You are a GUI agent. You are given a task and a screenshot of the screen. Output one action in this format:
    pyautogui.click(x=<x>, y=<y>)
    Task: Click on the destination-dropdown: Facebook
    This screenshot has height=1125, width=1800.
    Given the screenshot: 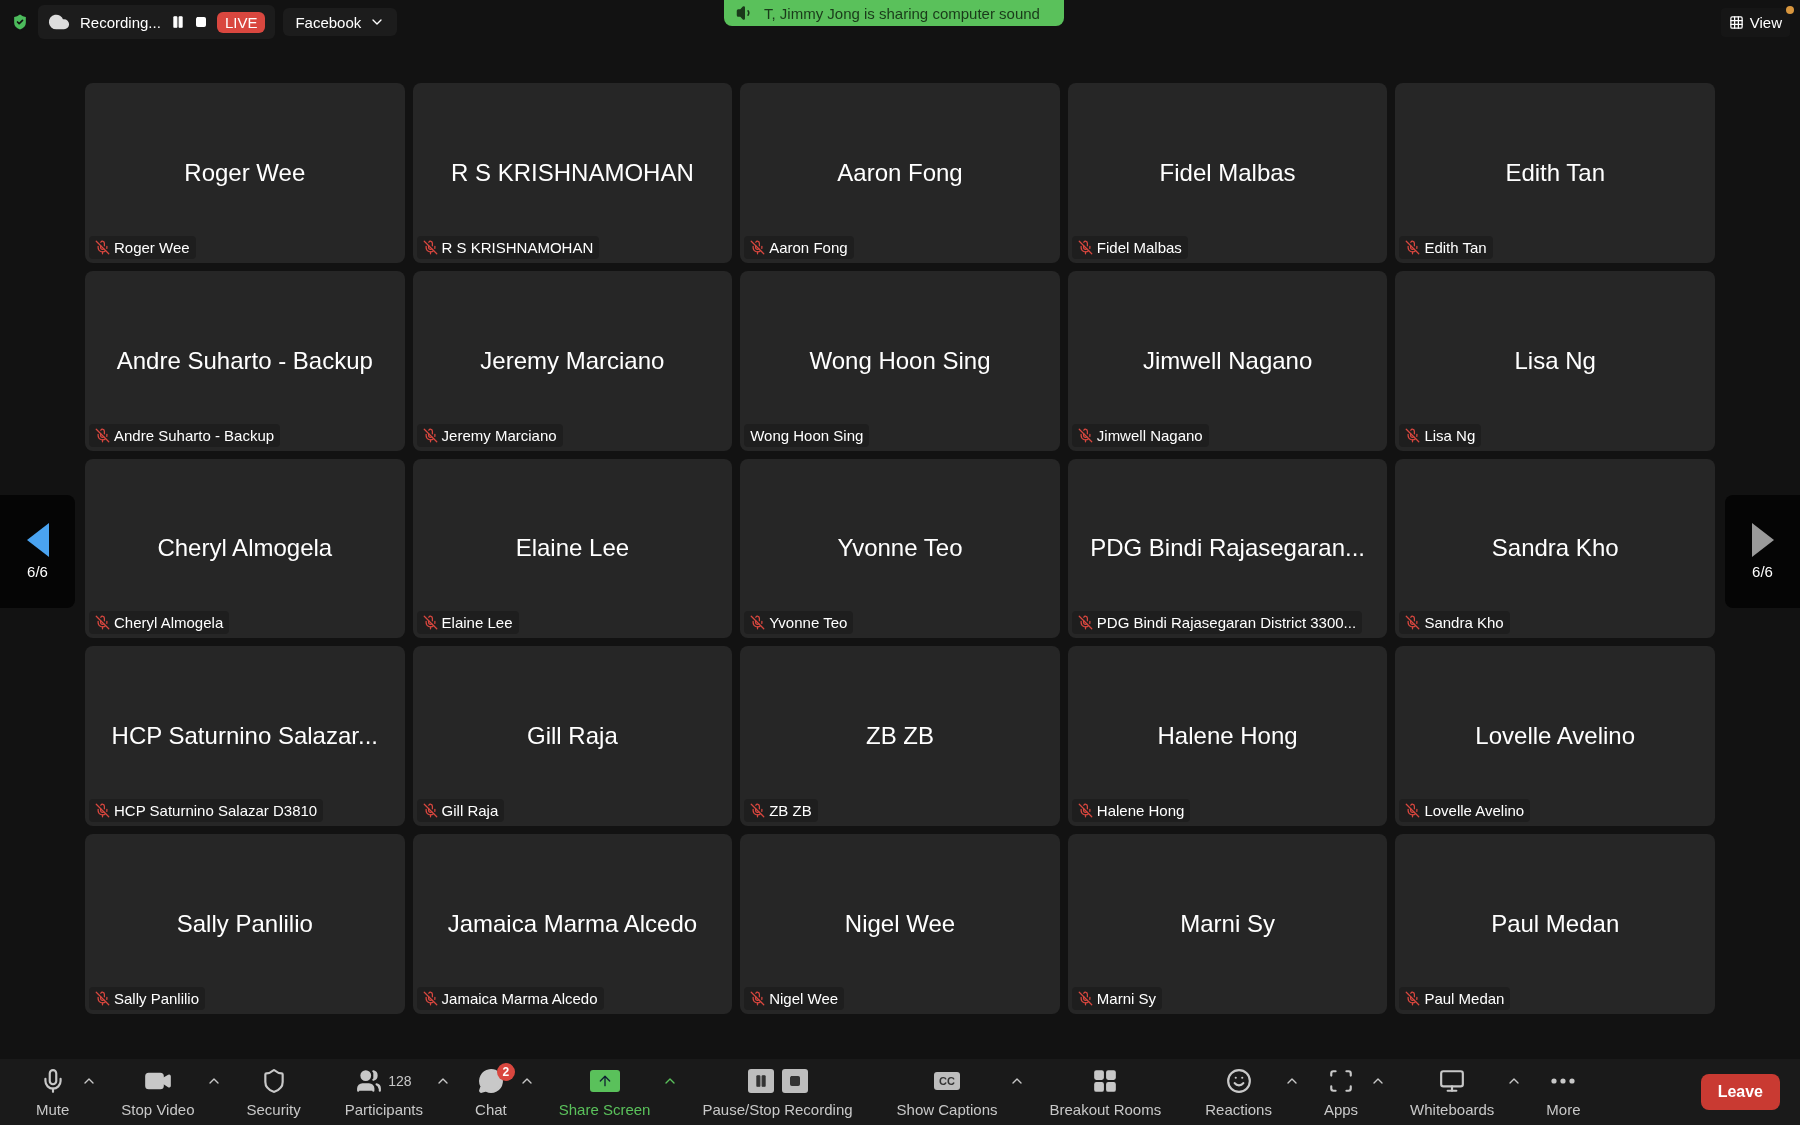 What is the action you would take?
    pyautogui.click(x=340, y=22)
    